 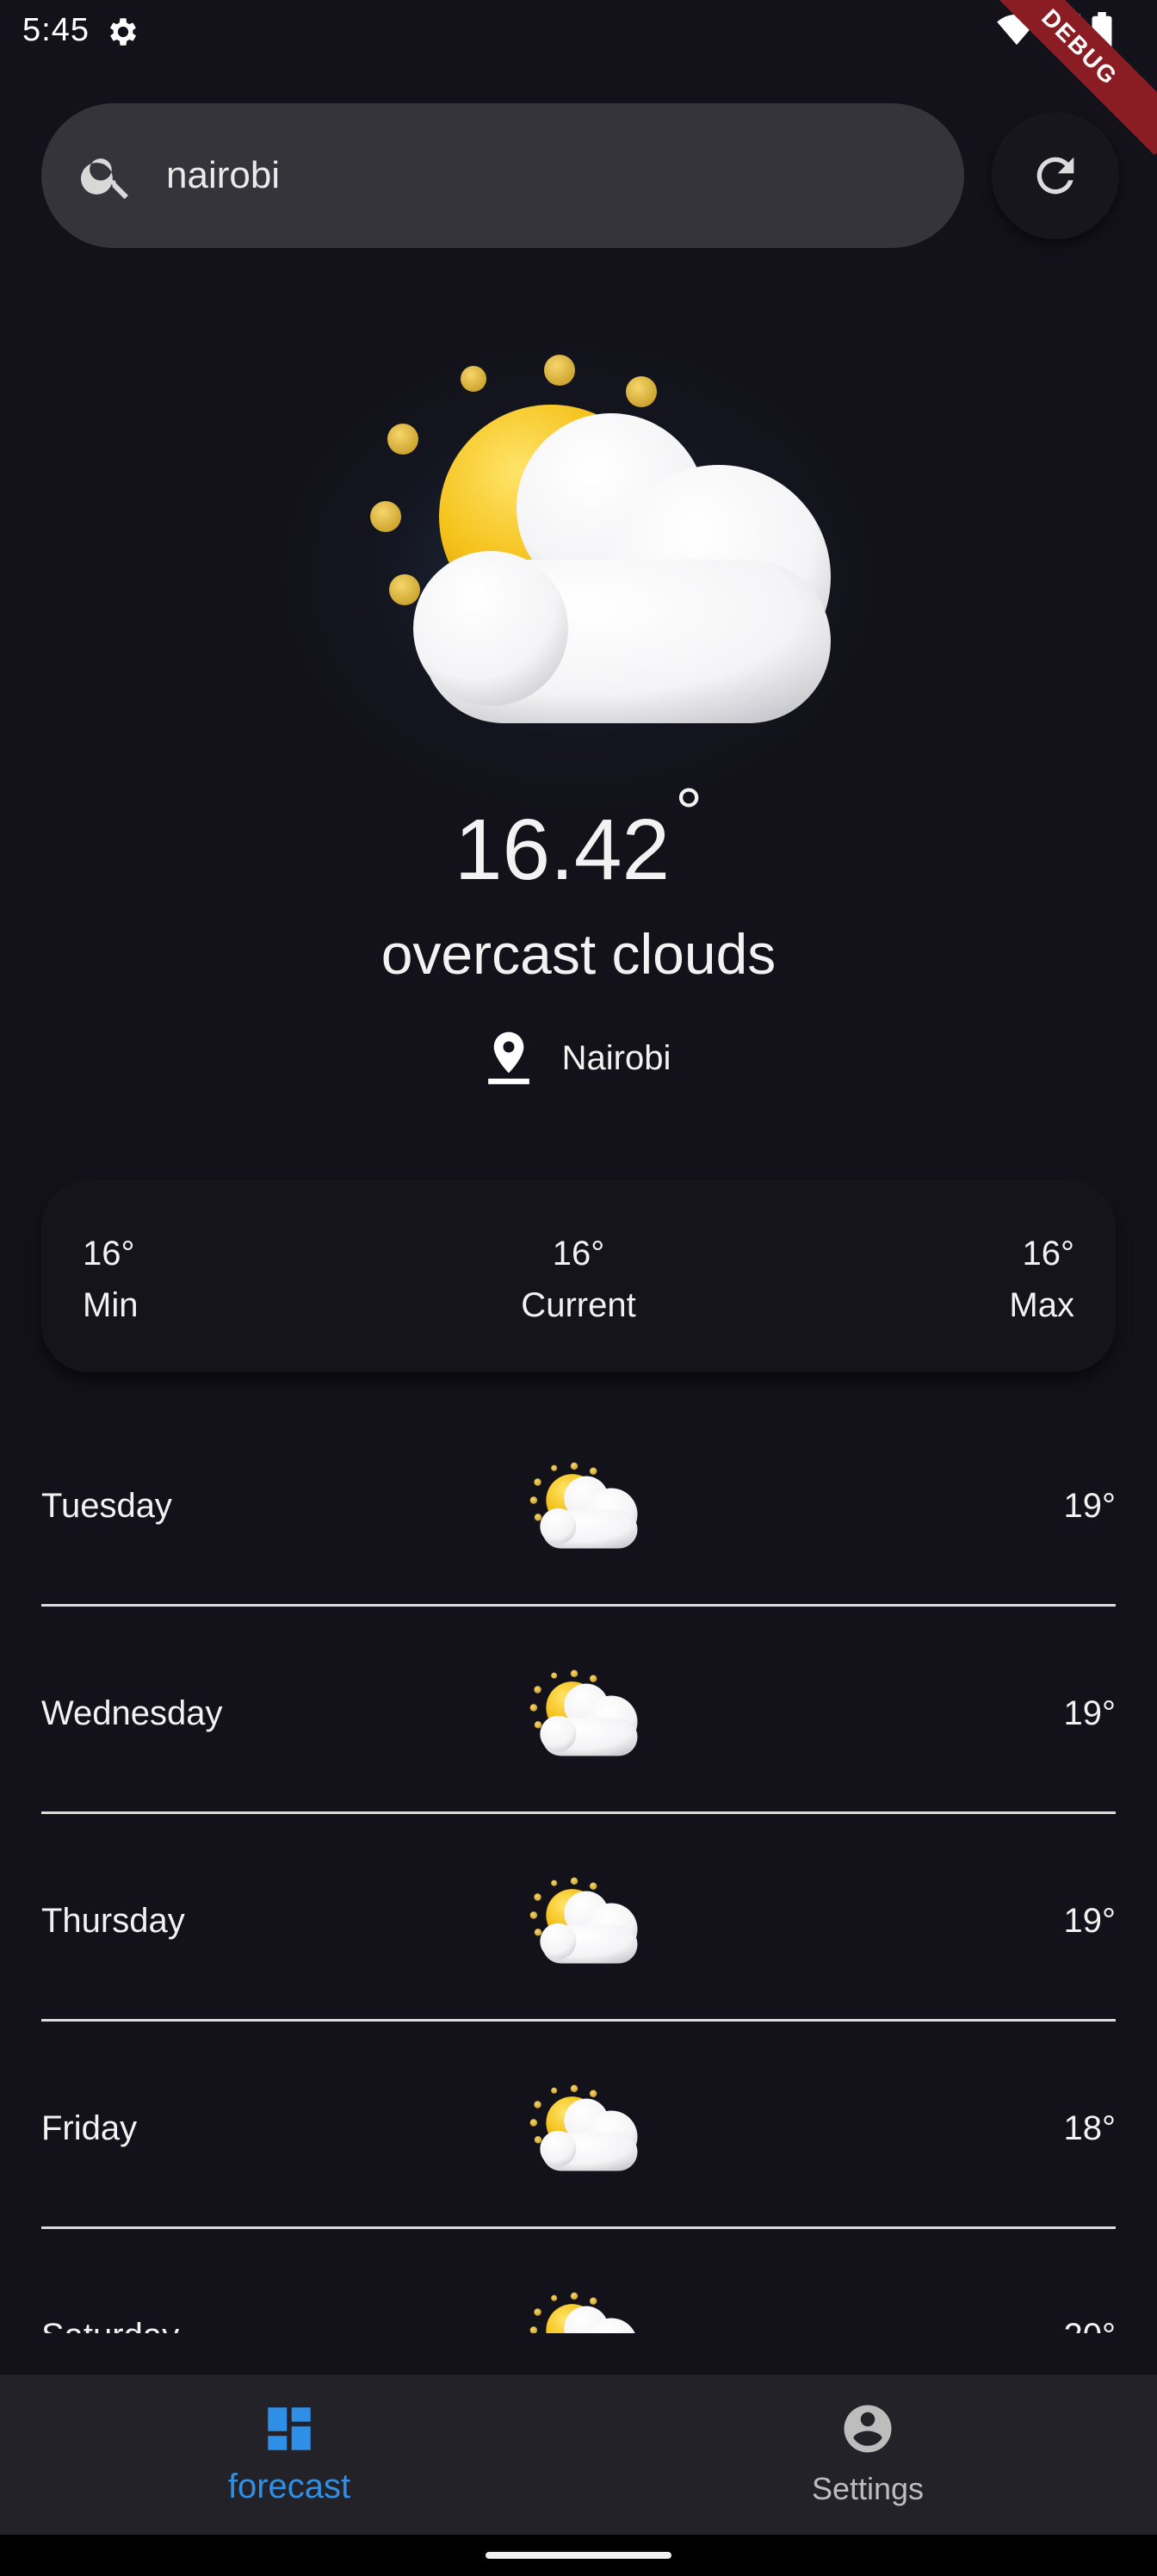 I want to click on max-temperature-value: 16°, so click(x=1048, y=1254).